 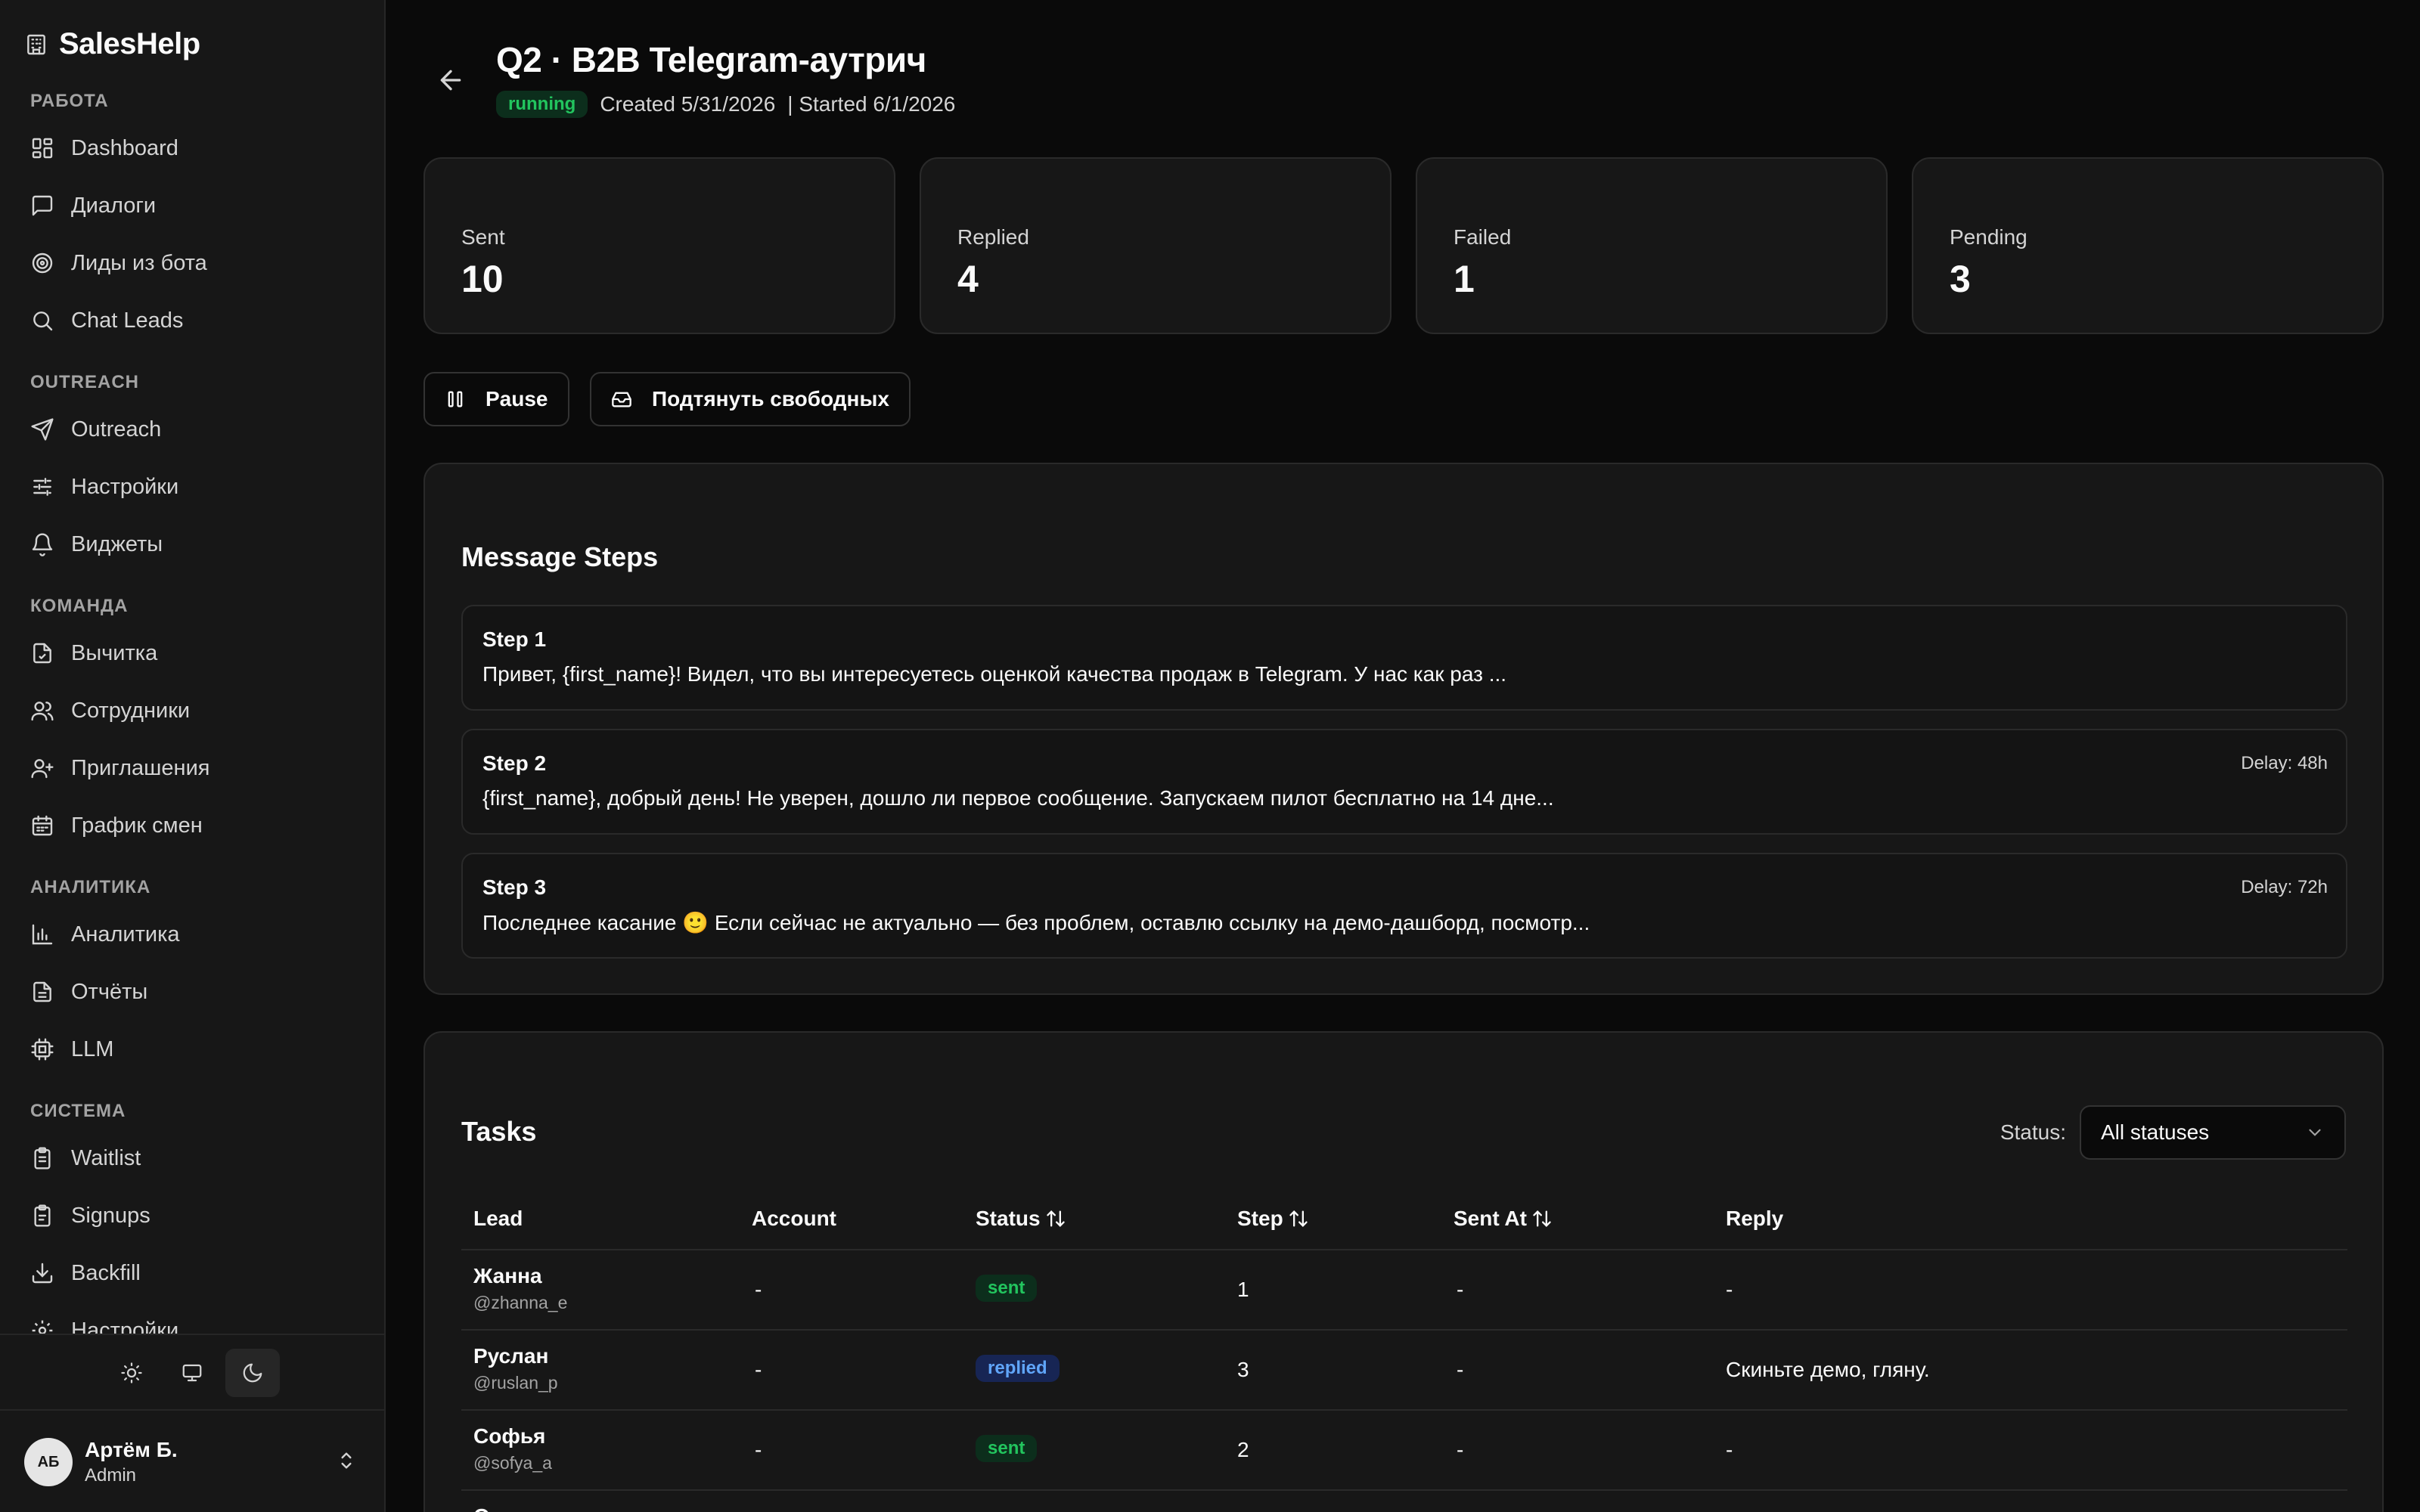 I want to click on column-lead: Lead, so click(x=498, y=1219).